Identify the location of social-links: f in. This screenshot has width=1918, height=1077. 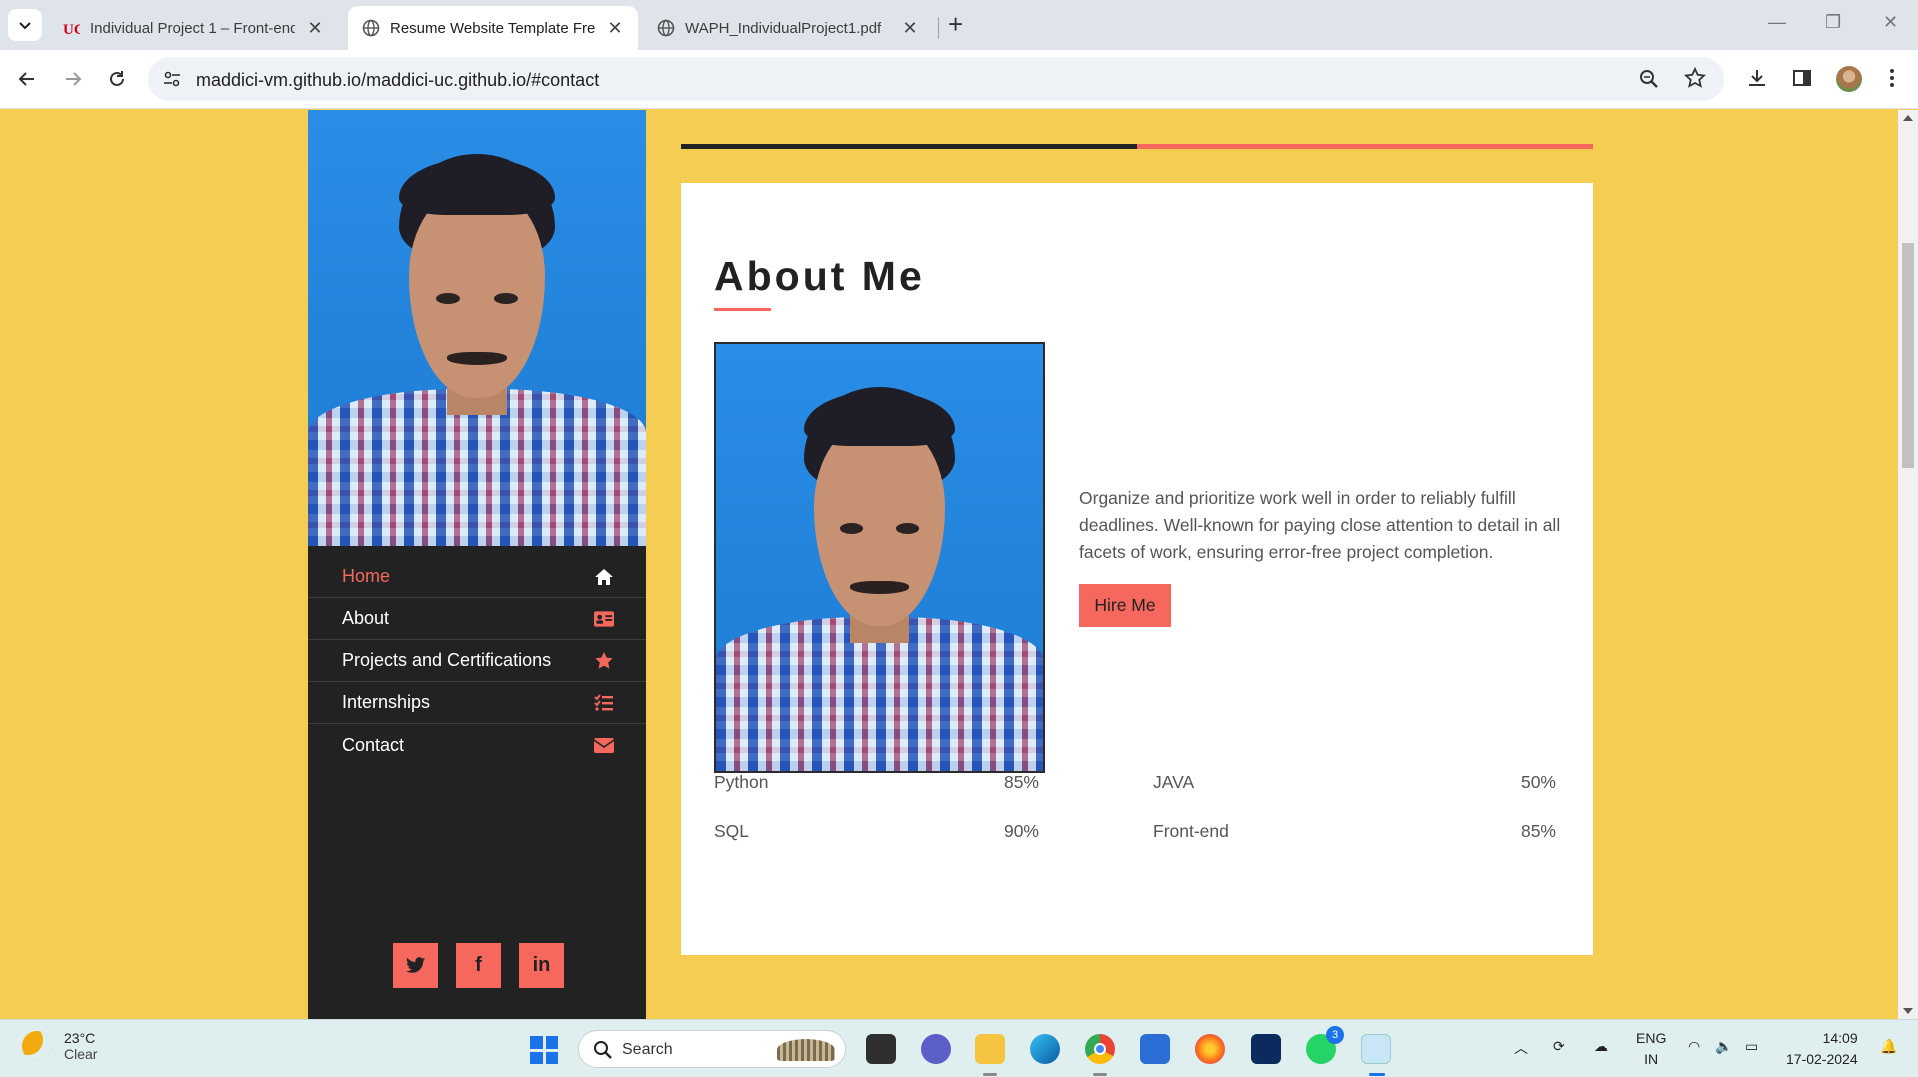
(478, 965).